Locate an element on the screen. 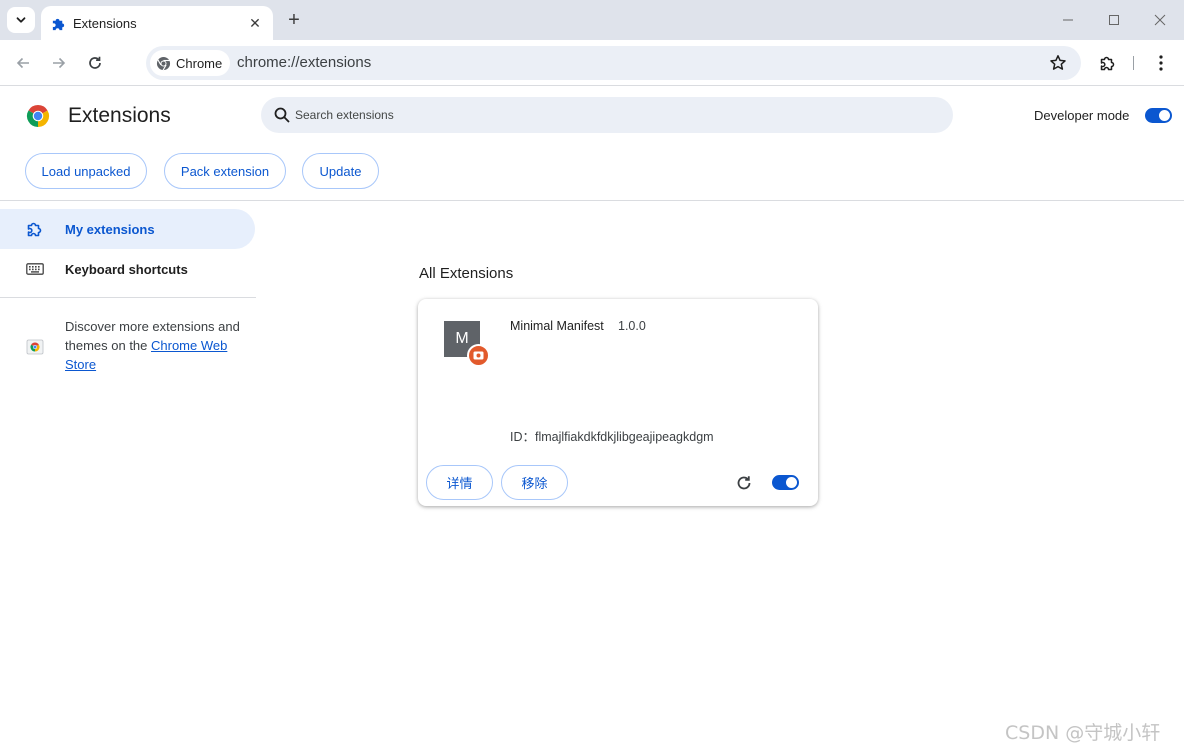 This screenshot has height=750, width=1184. remove-button: 移除 is located at coordinates (534, 482).